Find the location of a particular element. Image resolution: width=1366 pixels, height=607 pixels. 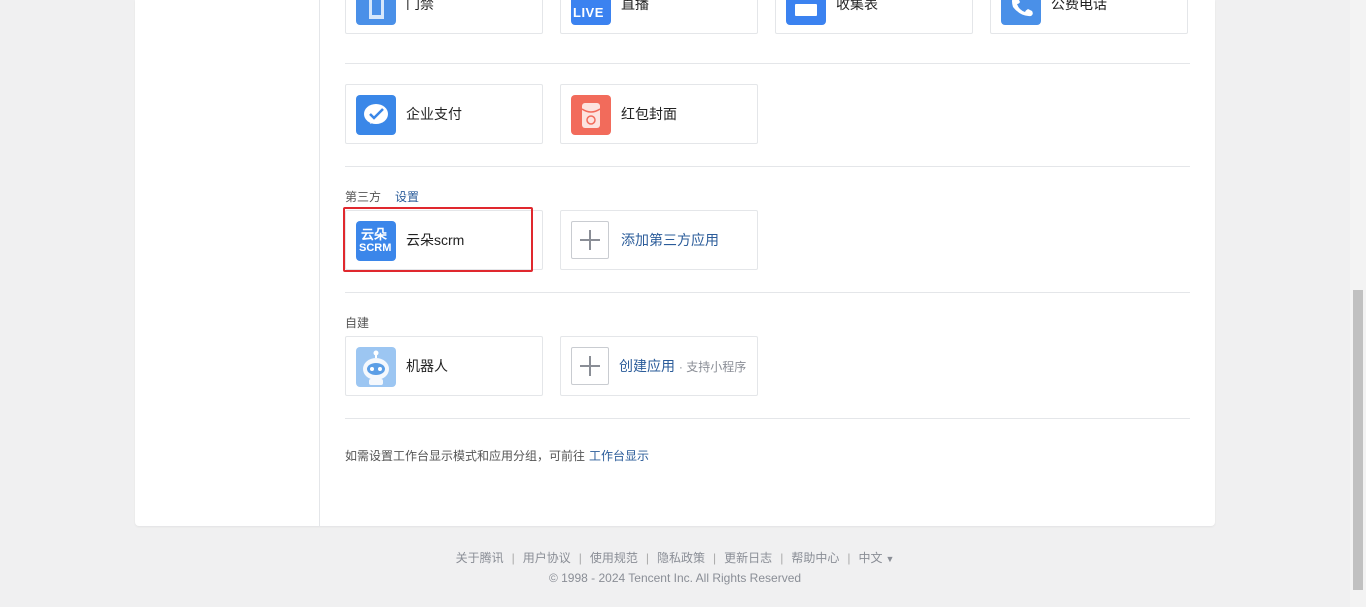

footer-links: 关于腾讯 | 用户协议 | 使用规范 | 隐私政策 | 更新日志 | 帮助中心 | 中文 ▼ is located at coordinates (675, 557).